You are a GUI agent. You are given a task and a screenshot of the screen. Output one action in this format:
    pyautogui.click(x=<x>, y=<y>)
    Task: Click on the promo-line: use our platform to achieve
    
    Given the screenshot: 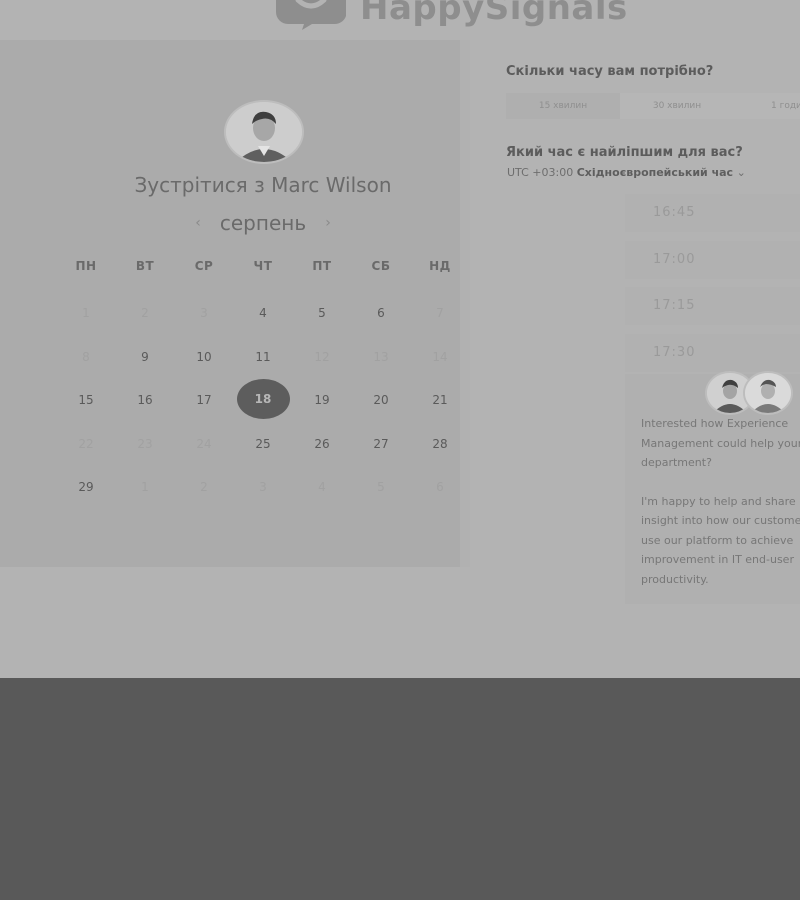 What is the action you would take?
    pyautogui.click(x=717, y=540)
    